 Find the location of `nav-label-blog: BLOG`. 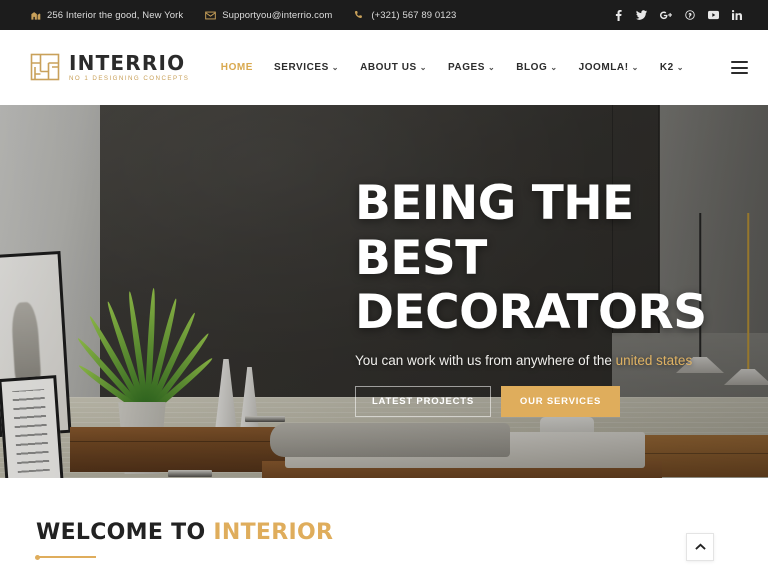

nav-label-blog: BLOG is located at coordinates (532, 67).